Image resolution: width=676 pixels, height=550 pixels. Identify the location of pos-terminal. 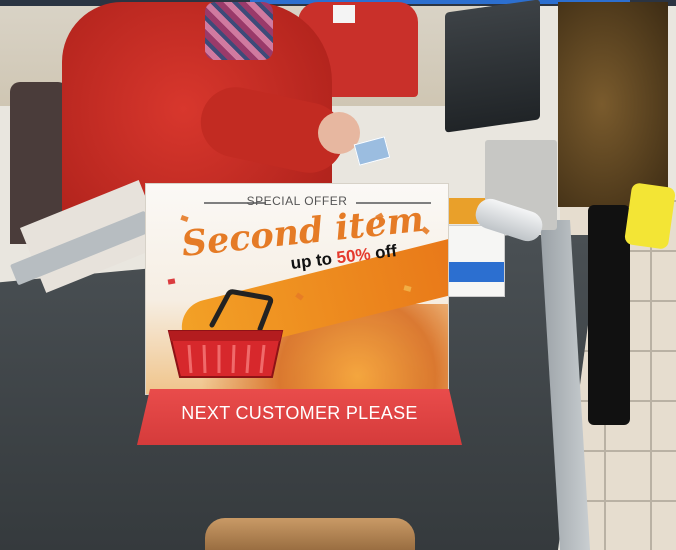
(492, 66).